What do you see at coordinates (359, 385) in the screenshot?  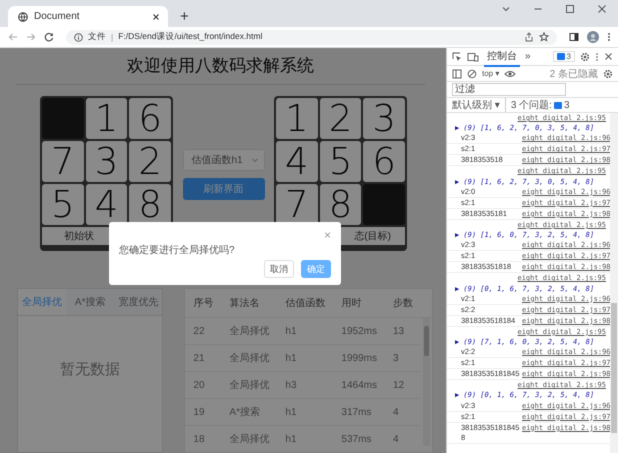 I see `table-cell: 1464ms` at bounding box center [359, 385].